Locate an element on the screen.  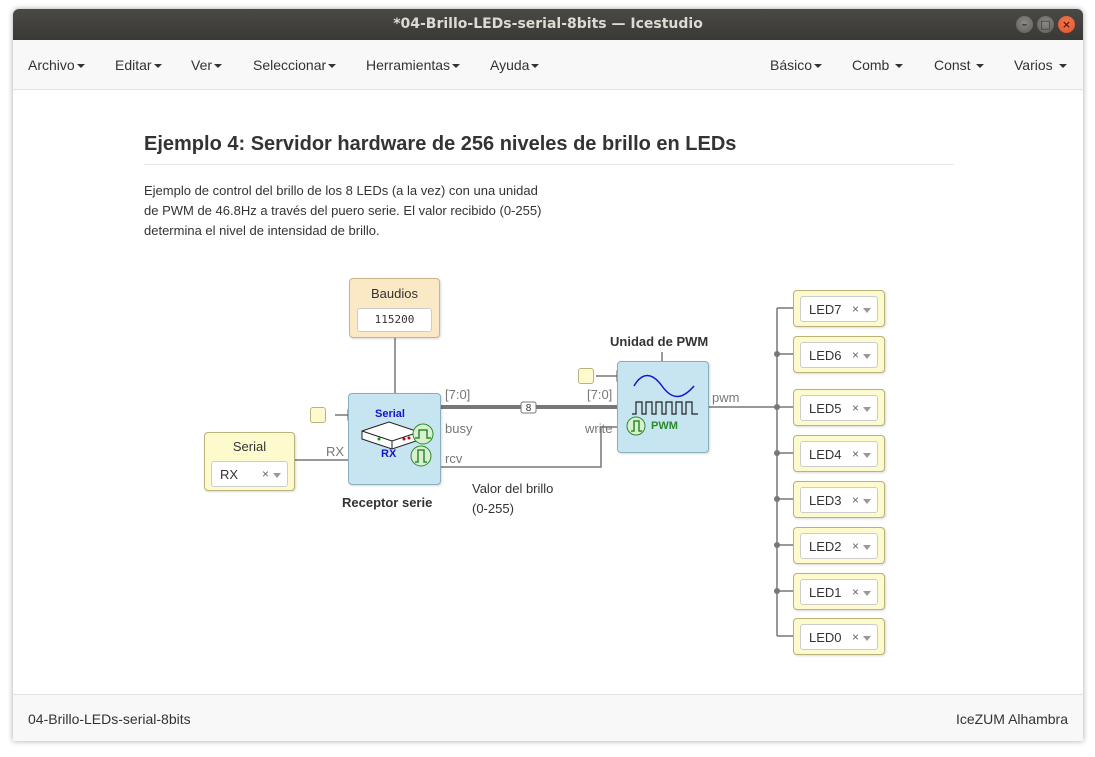
menu-archivo: Archivo is located at coordinates (56, 65).